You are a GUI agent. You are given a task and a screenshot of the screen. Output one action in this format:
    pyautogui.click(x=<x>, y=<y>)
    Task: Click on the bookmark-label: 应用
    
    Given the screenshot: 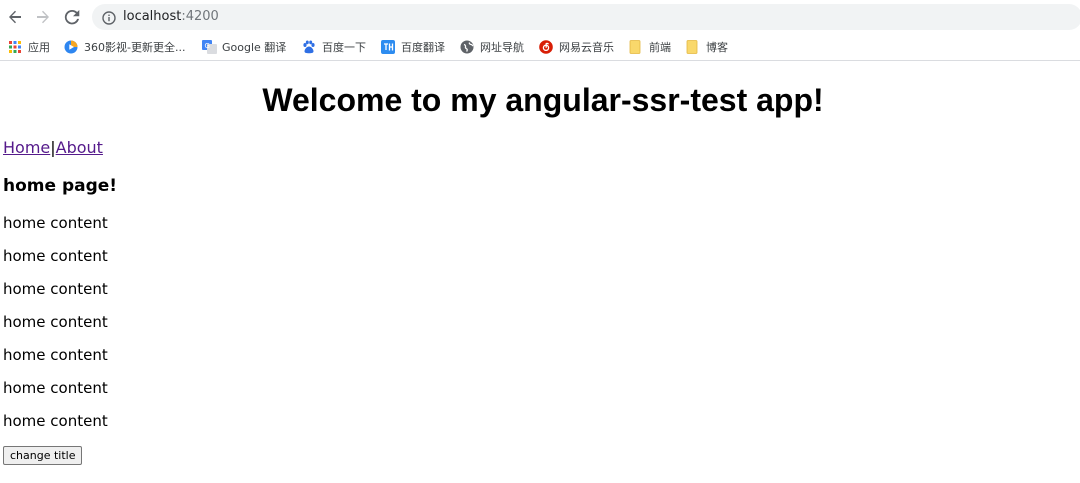 What is the action you would take?
    pyautogui.click(x=39, y=47)
    